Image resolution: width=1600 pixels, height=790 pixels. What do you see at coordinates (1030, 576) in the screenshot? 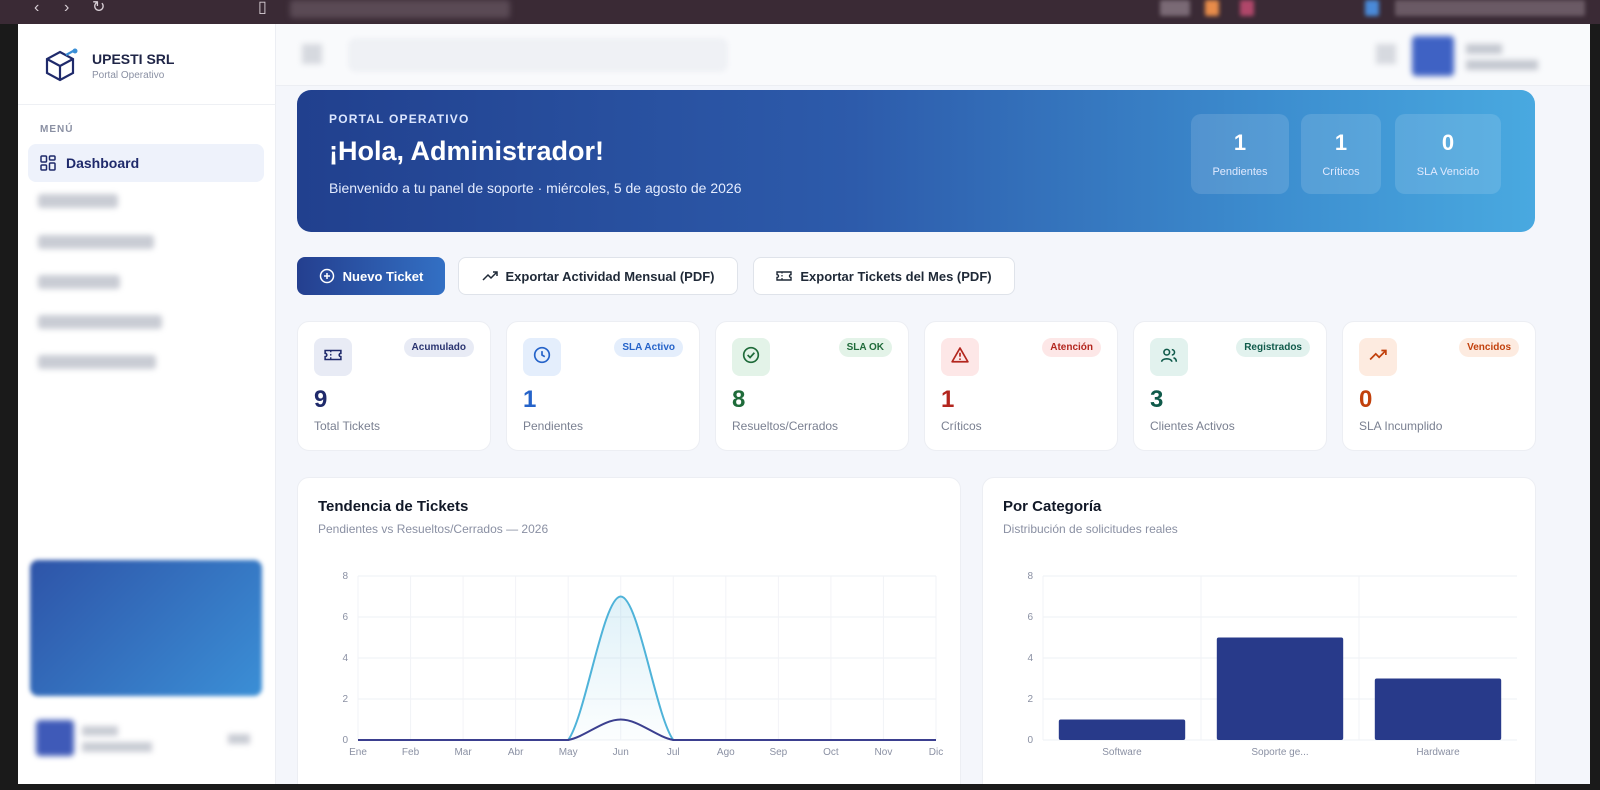
I see `y-tick-label: 8` at bounding box center [1030, 576].